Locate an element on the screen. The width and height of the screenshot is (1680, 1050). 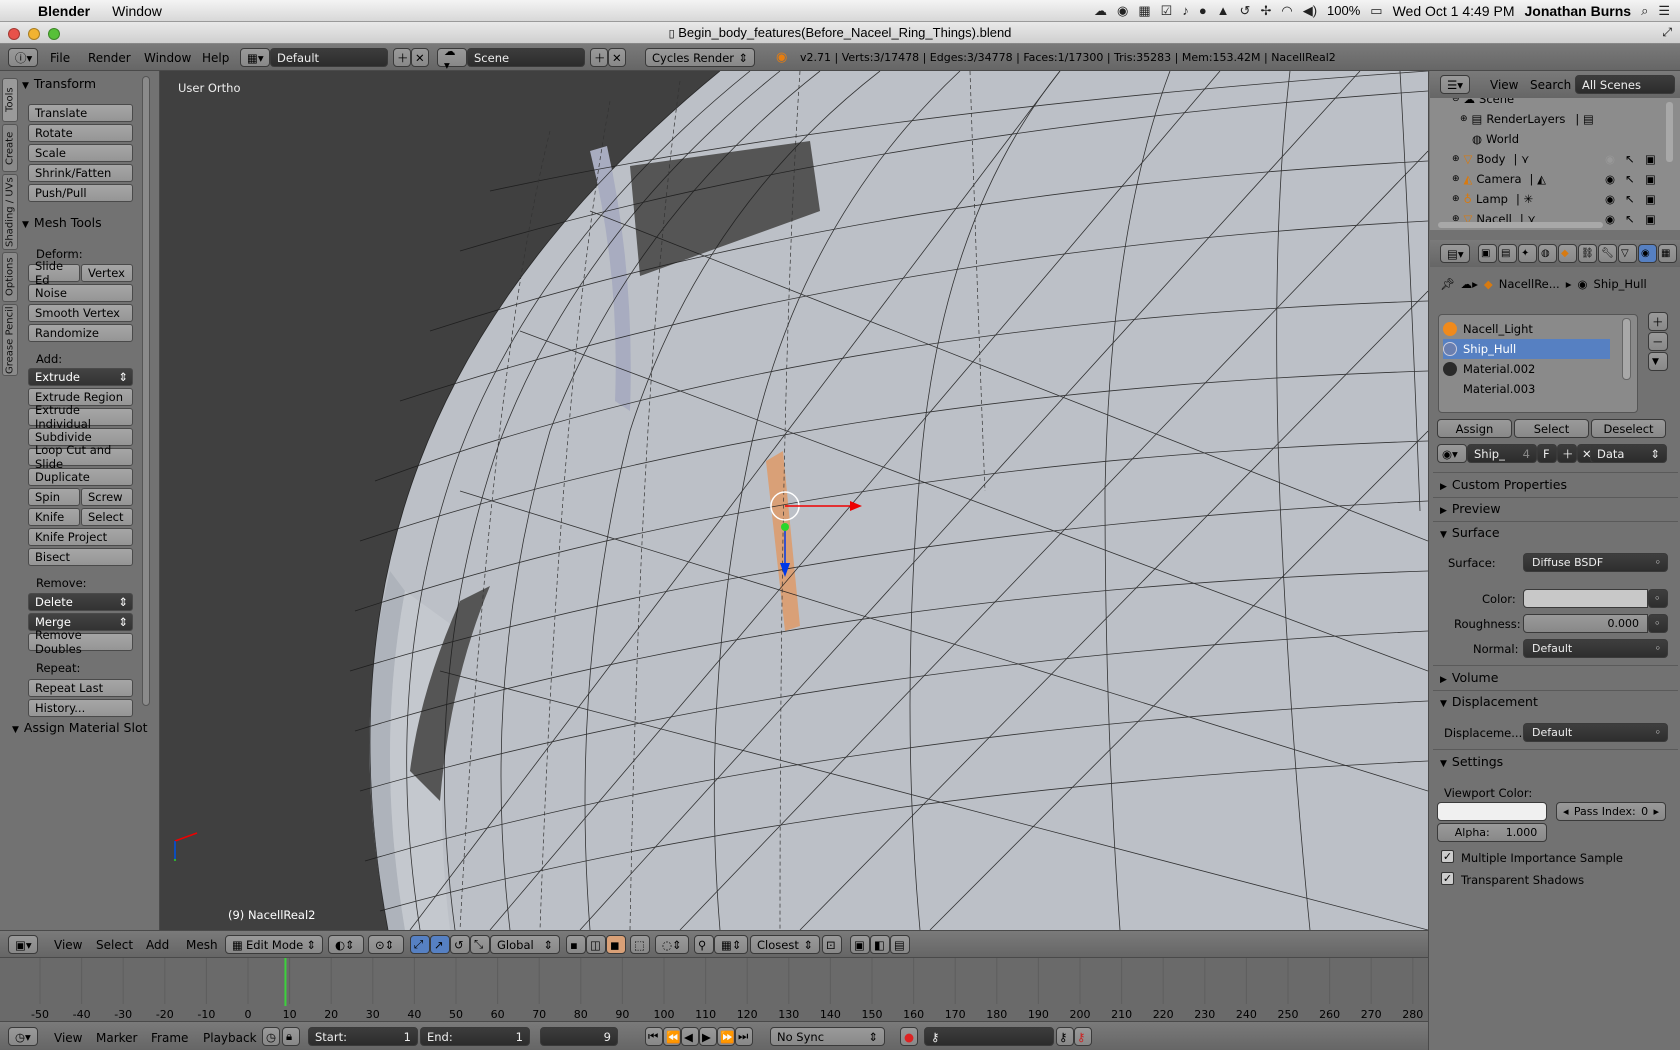
extrude-dropdown: Extrude ⇕ is located at coordinates (80, 377).